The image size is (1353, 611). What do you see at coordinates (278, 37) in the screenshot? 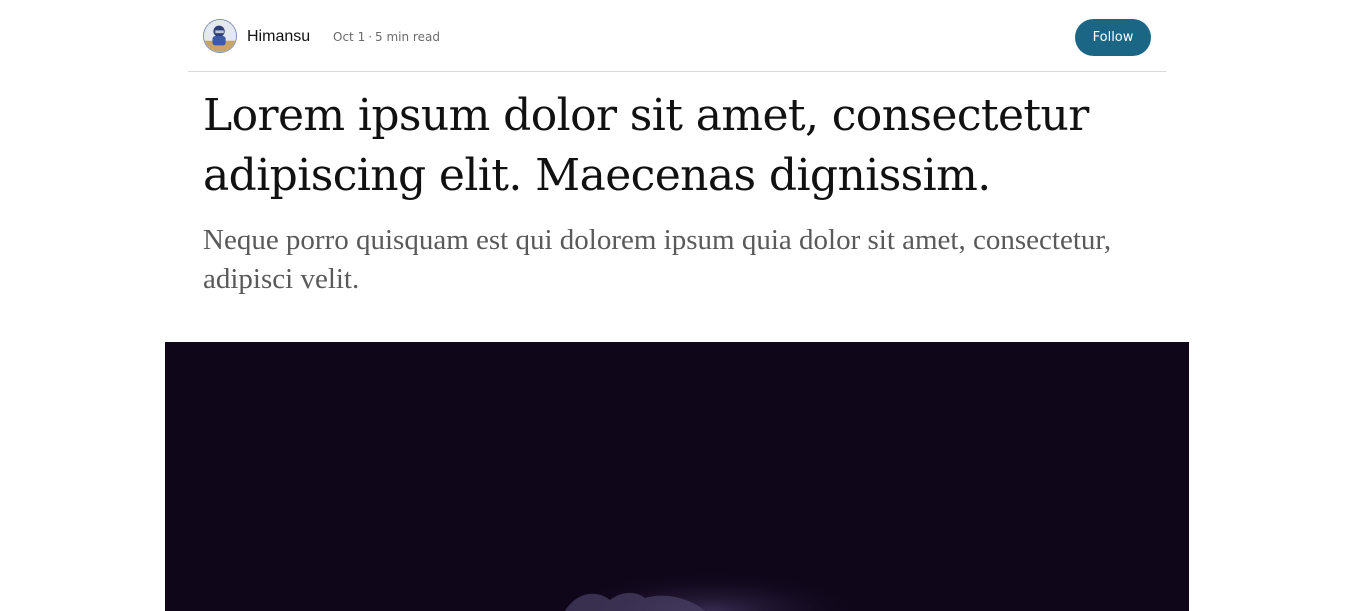
I see `author-name: Himansu` at bounding box center [278, 37].